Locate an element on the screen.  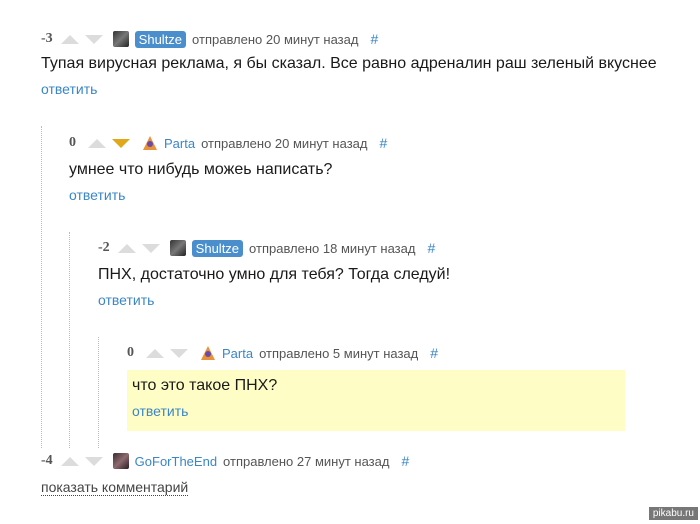
comment-header: 0 Parta отправлено 20 минут назад # is located at coordinates (228, 143).